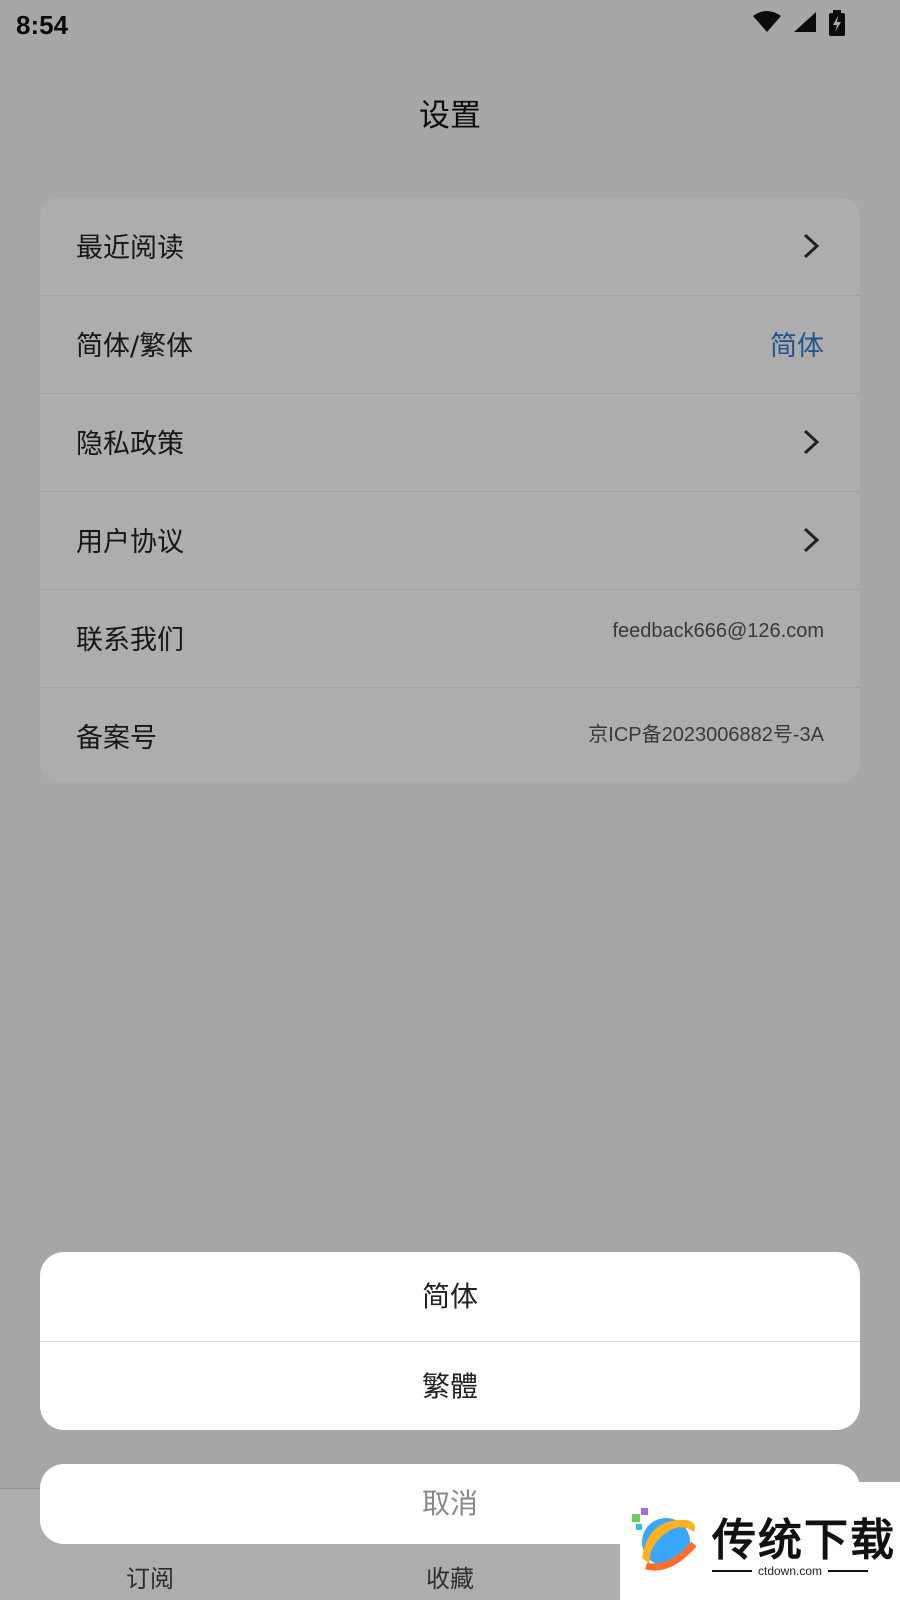 Image resolution: width=900 pixels, height=1601 pixels. Describe the element at coordinates (450, 1385) in the screenshot. I see `traditional-chinese-option: 繁體` at that location.